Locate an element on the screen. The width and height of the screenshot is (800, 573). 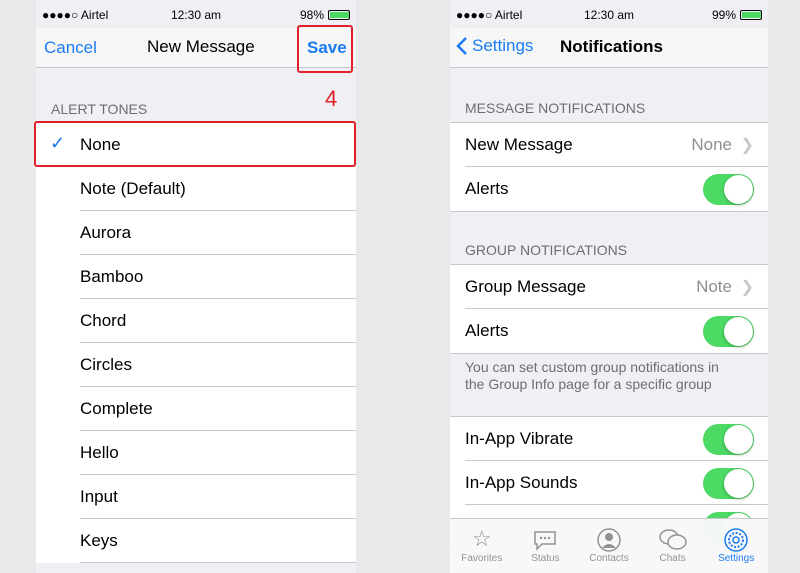
in-app-vibrate-row: In-App Vibrate is located at coordinates (609, 439).